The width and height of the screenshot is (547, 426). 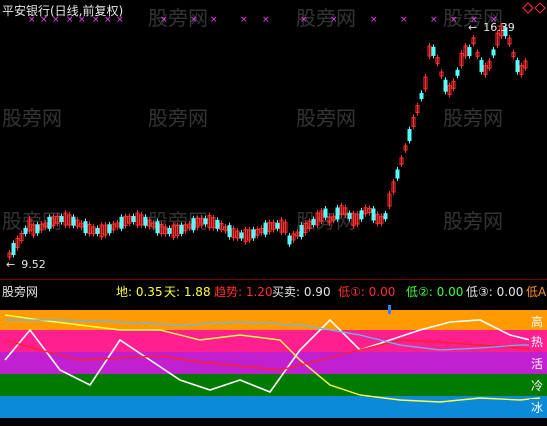 What do you see at coordinates (389, 309) in the screenshot?
I see `buy-sell-marker` at bounding box center [389, 309].